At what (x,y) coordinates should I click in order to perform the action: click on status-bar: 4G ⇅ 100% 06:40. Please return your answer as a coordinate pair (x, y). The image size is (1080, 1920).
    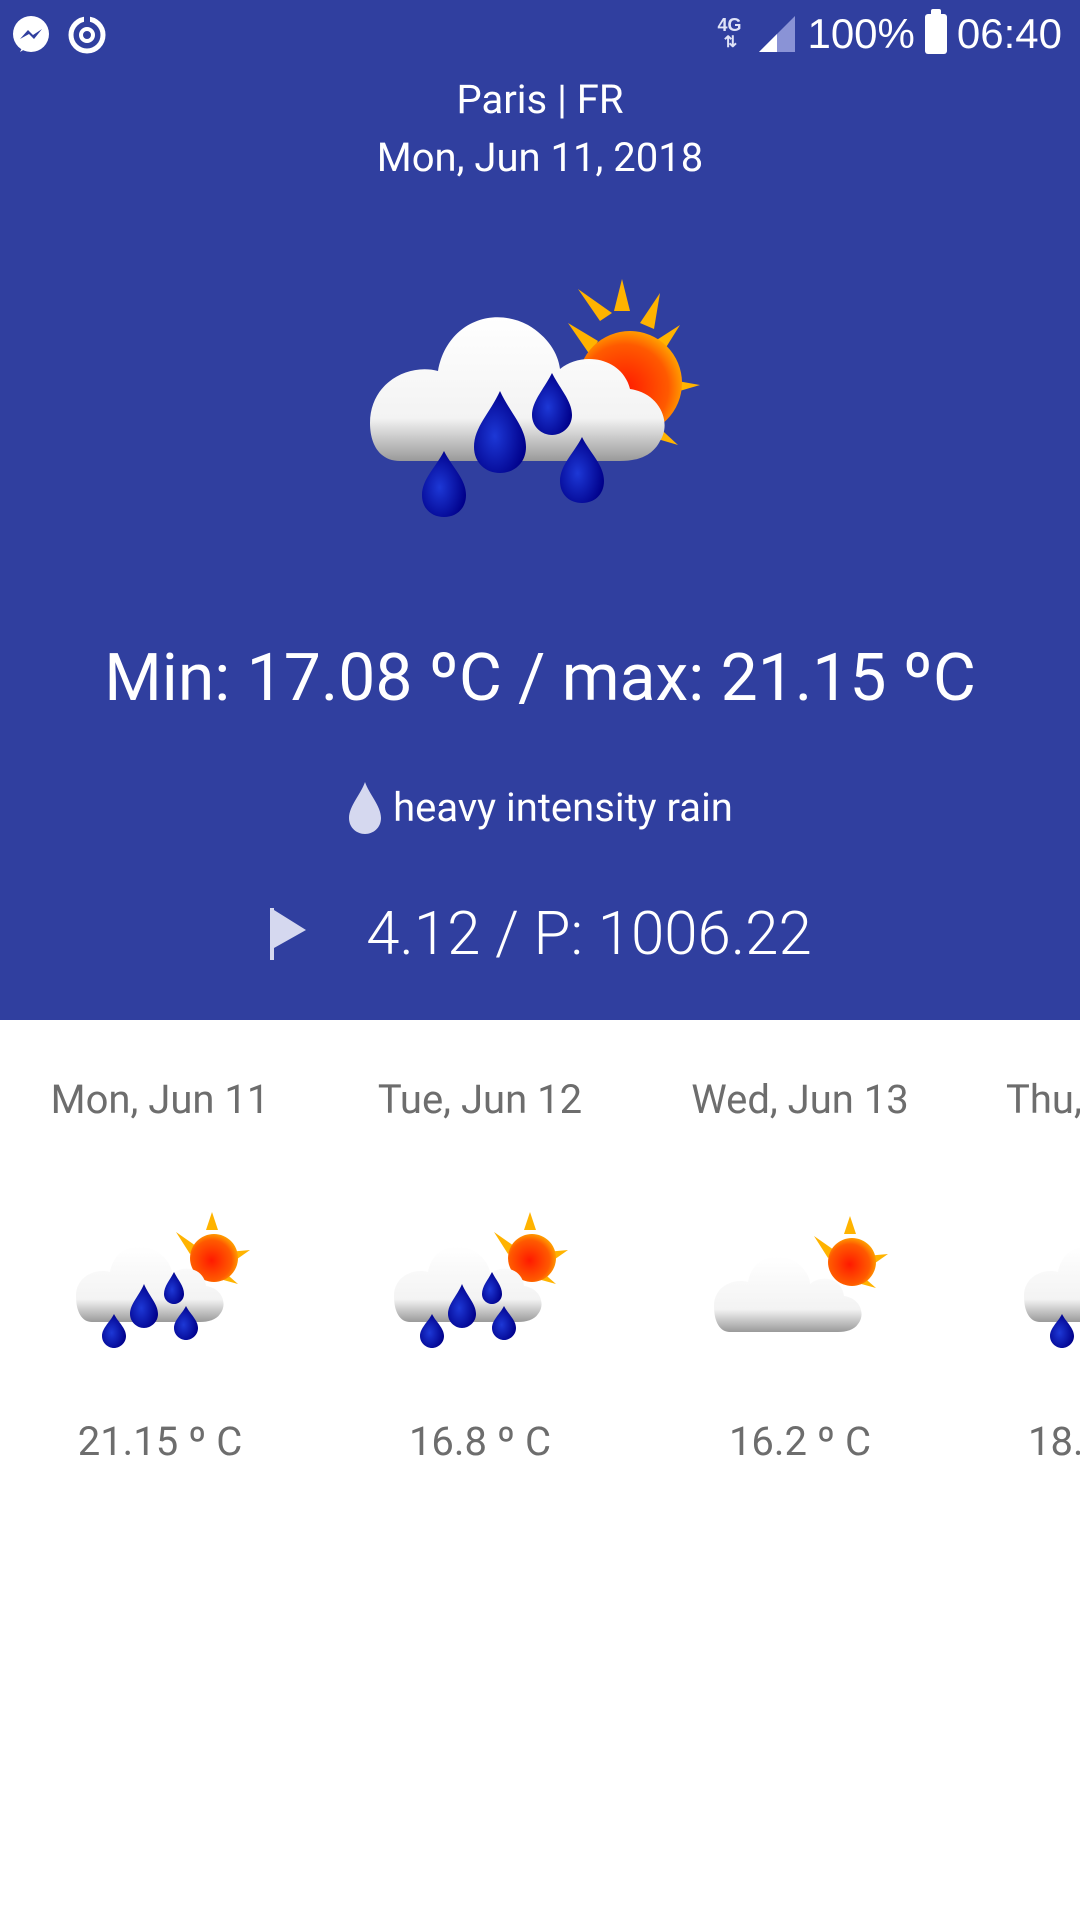
    Looking at the image, I should click on (540, 36).